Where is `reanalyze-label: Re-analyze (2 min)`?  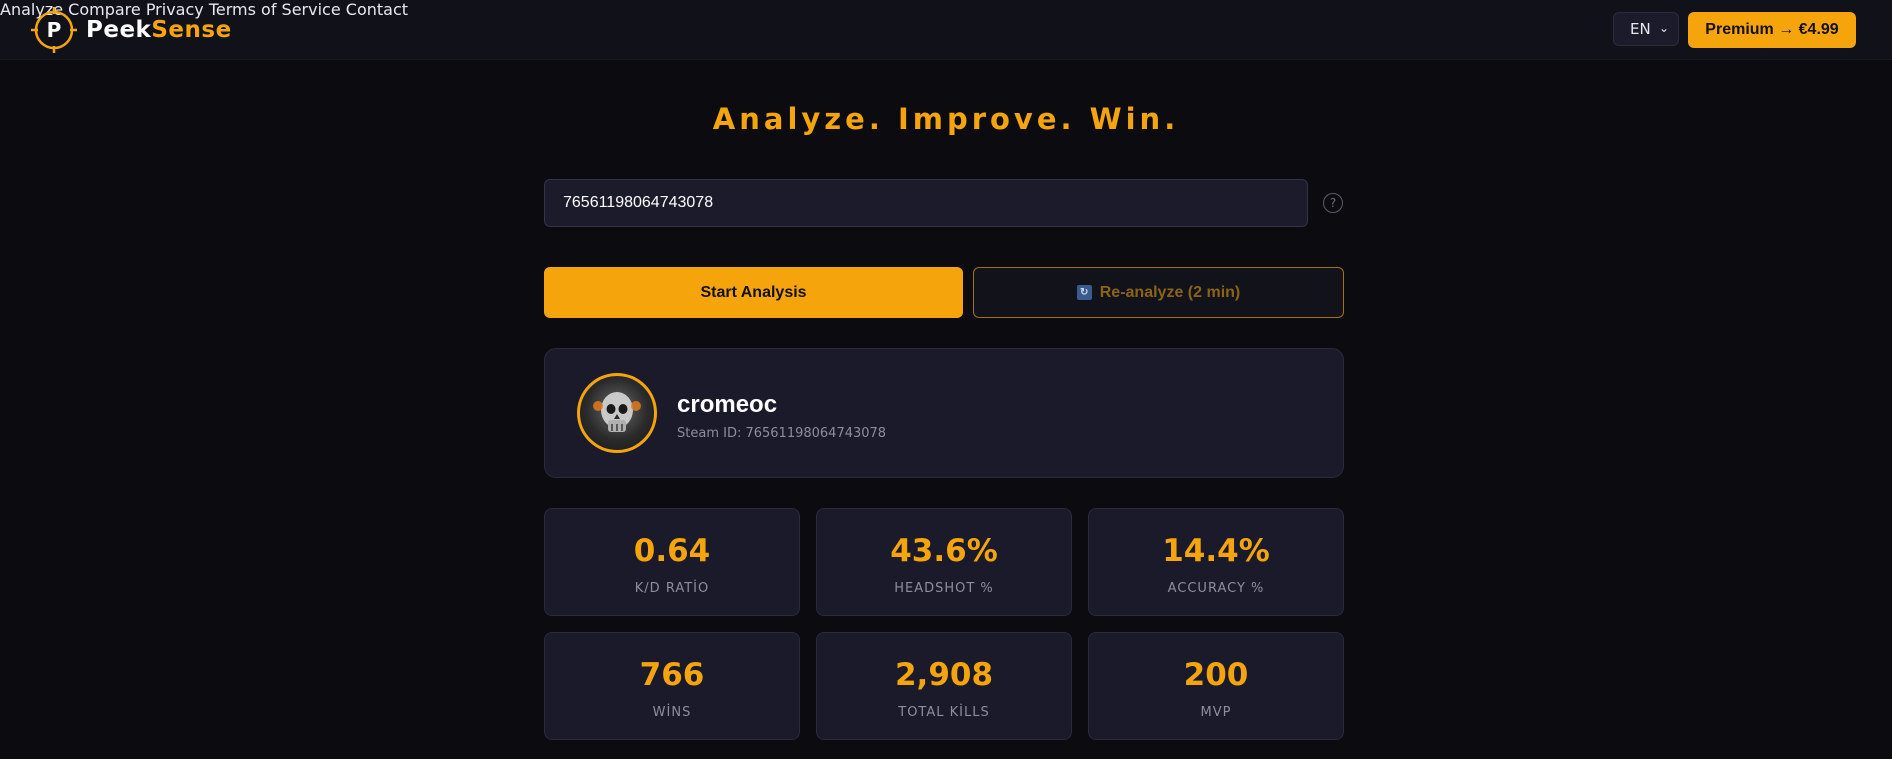 reanalyze-label: Re-analyze (2 min) is located at coordinates (1170, 292).